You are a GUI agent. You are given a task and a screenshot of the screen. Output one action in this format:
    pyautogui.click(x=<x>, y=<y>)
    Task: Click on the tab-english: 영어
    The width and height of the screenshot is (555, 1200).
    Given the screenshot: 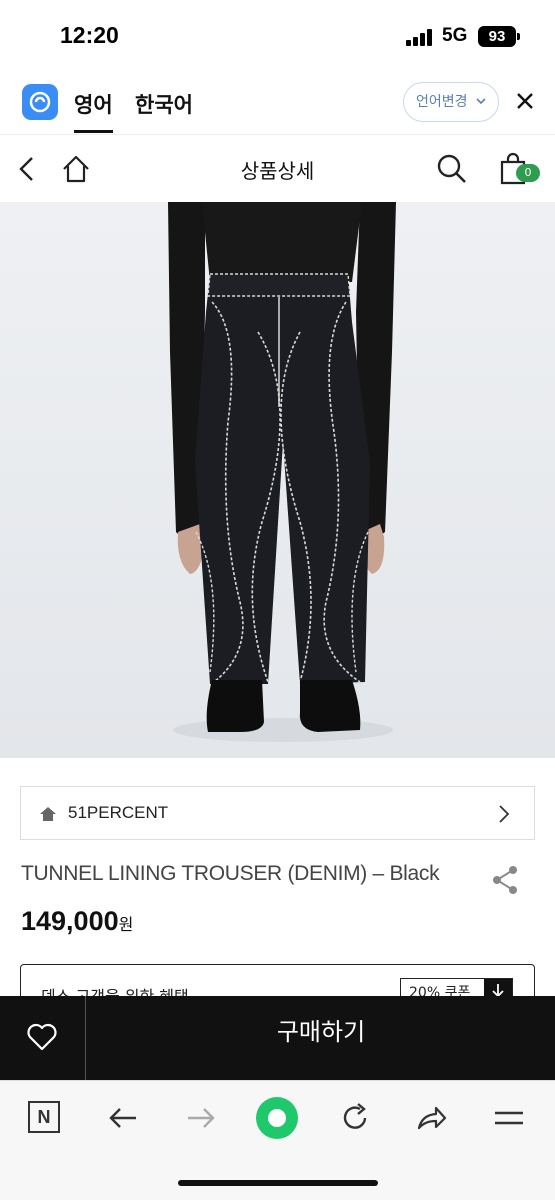 What is the action you would take?
    pyautogui.click(x=93, y=111)
    